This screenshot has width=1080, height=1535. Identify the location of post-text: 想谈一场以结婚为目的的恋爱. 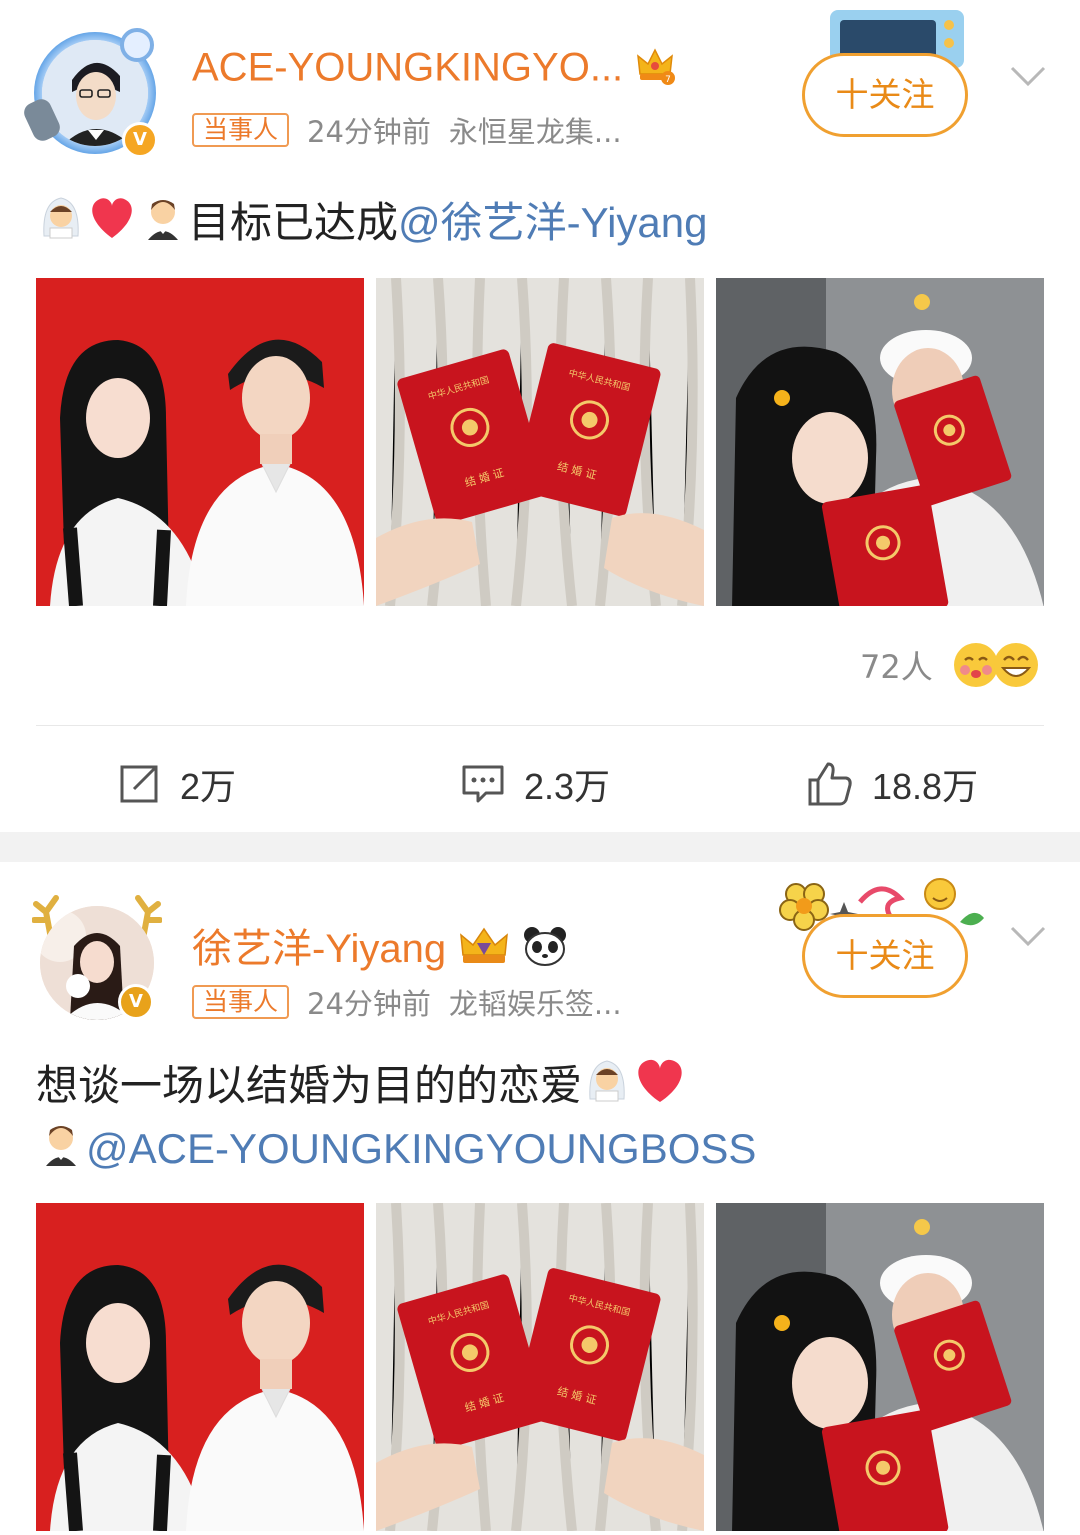
(362, 1088).